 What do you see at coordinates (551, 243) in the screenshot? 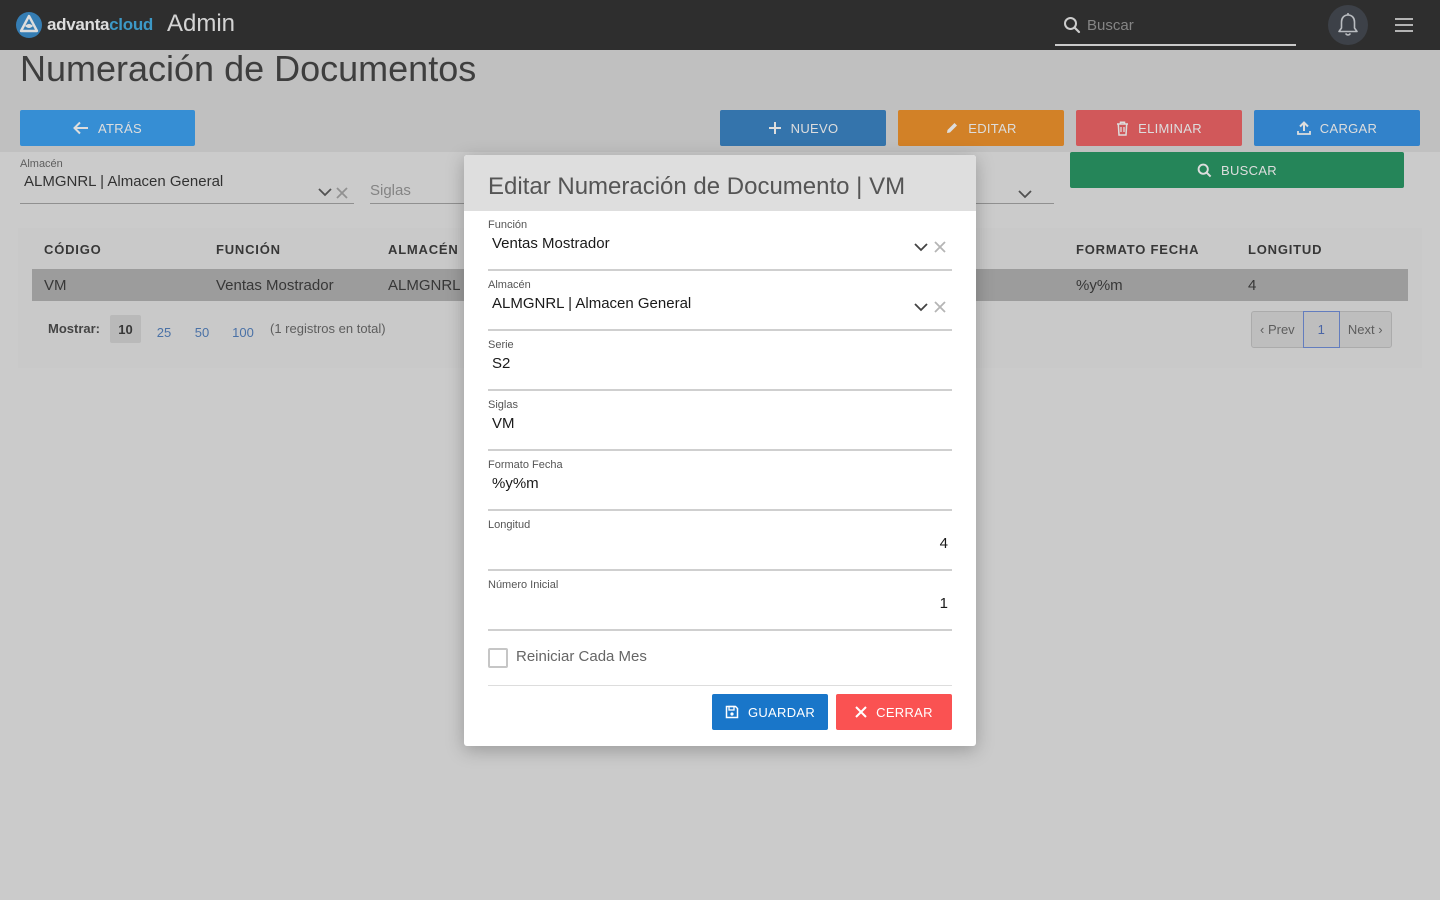
I see `funcion-value: Ventas Mostrador` at bounding box center [551, 243].